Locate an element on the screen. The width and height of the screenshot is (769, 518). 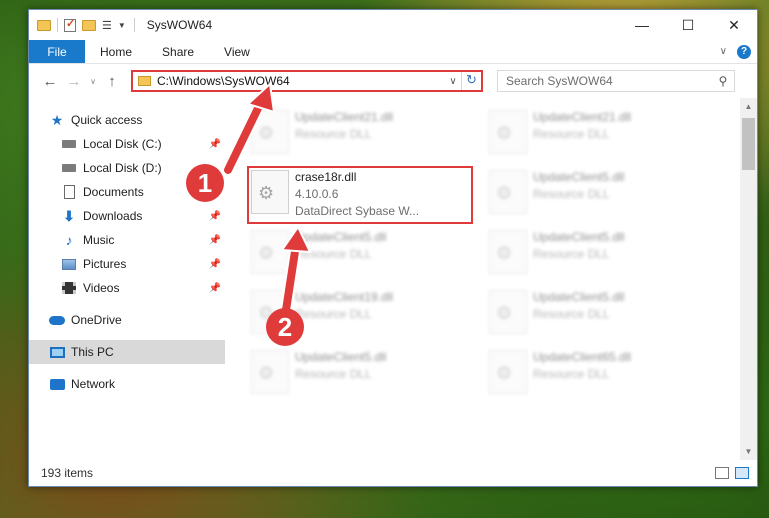
search-icon: ⚲ is located at coordinates (723, 81).